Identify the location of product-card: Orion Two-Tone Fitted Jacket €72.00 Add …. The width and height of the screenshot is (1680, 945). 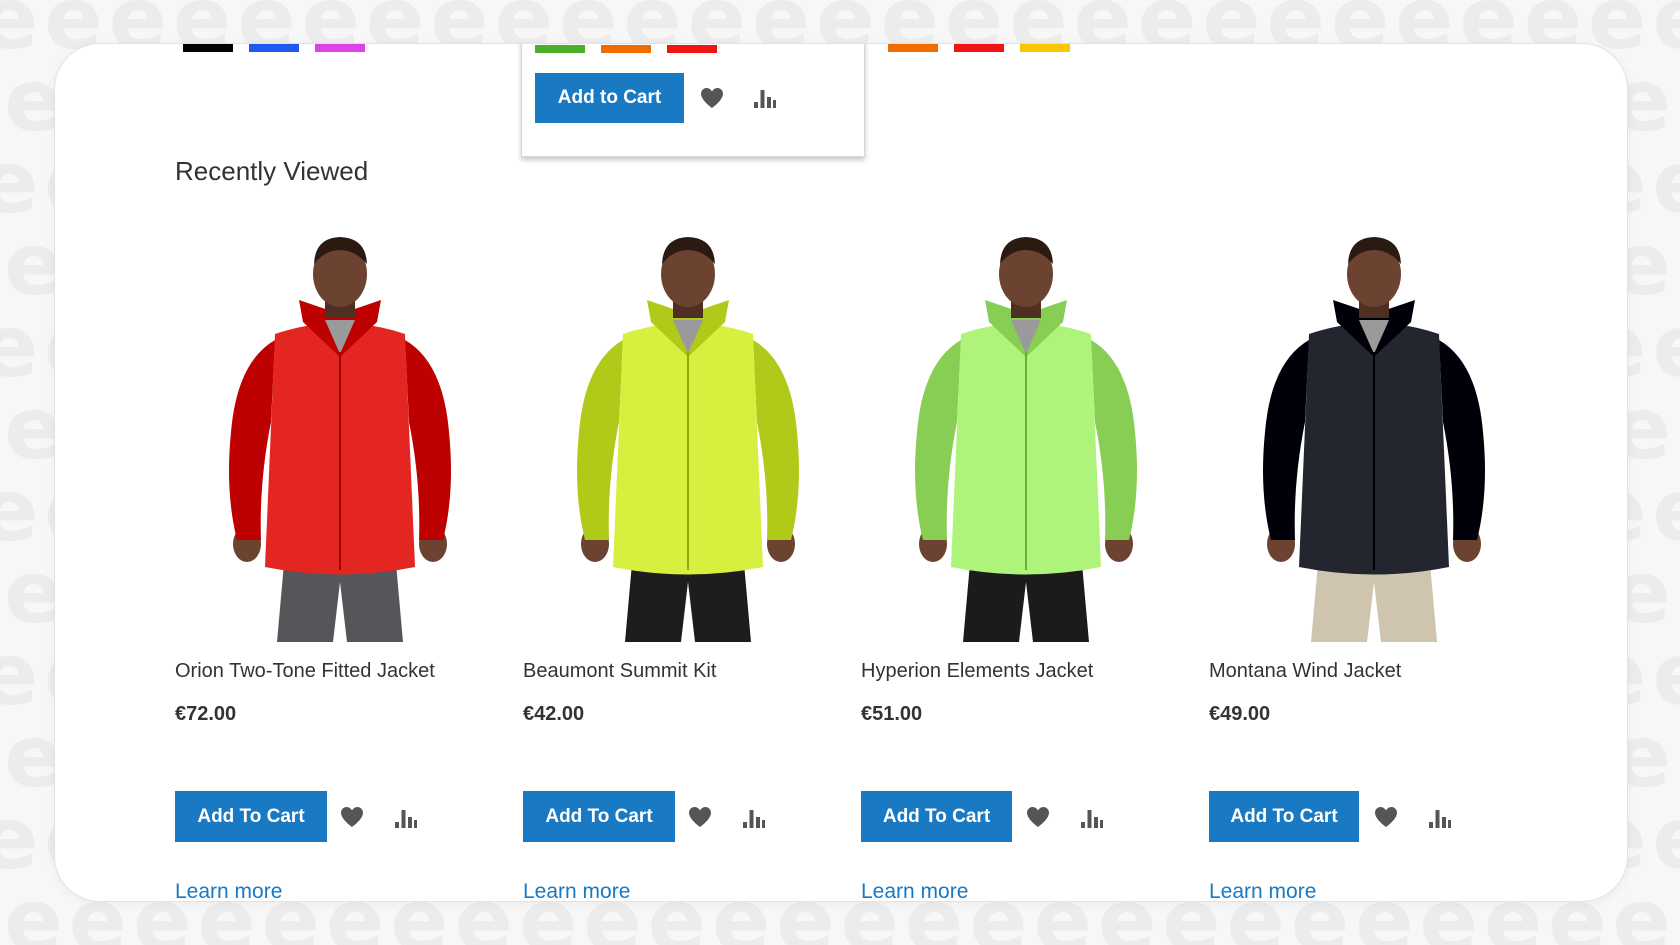
(340, 561).